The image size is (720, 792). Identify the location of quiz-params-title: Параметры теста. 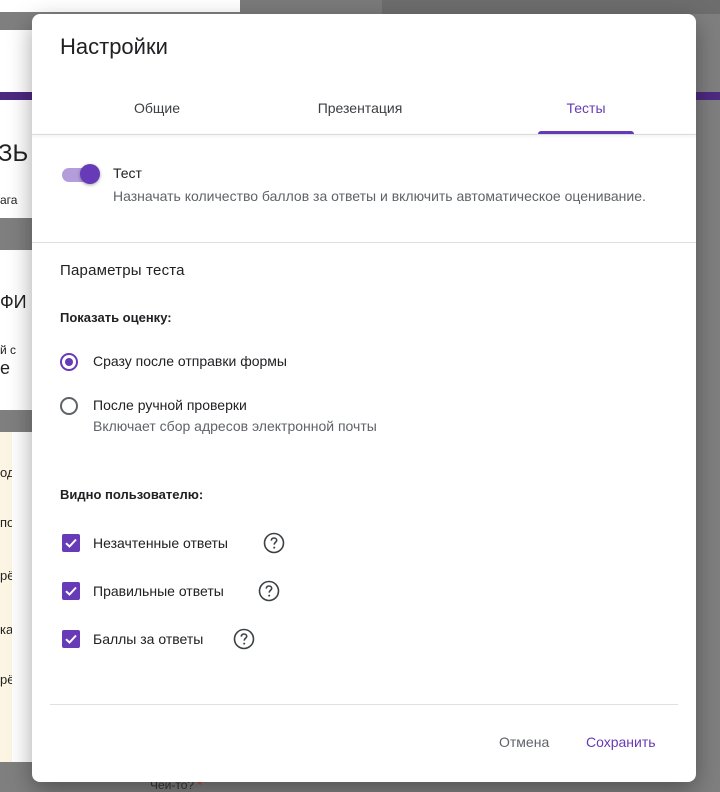
(122, 270).